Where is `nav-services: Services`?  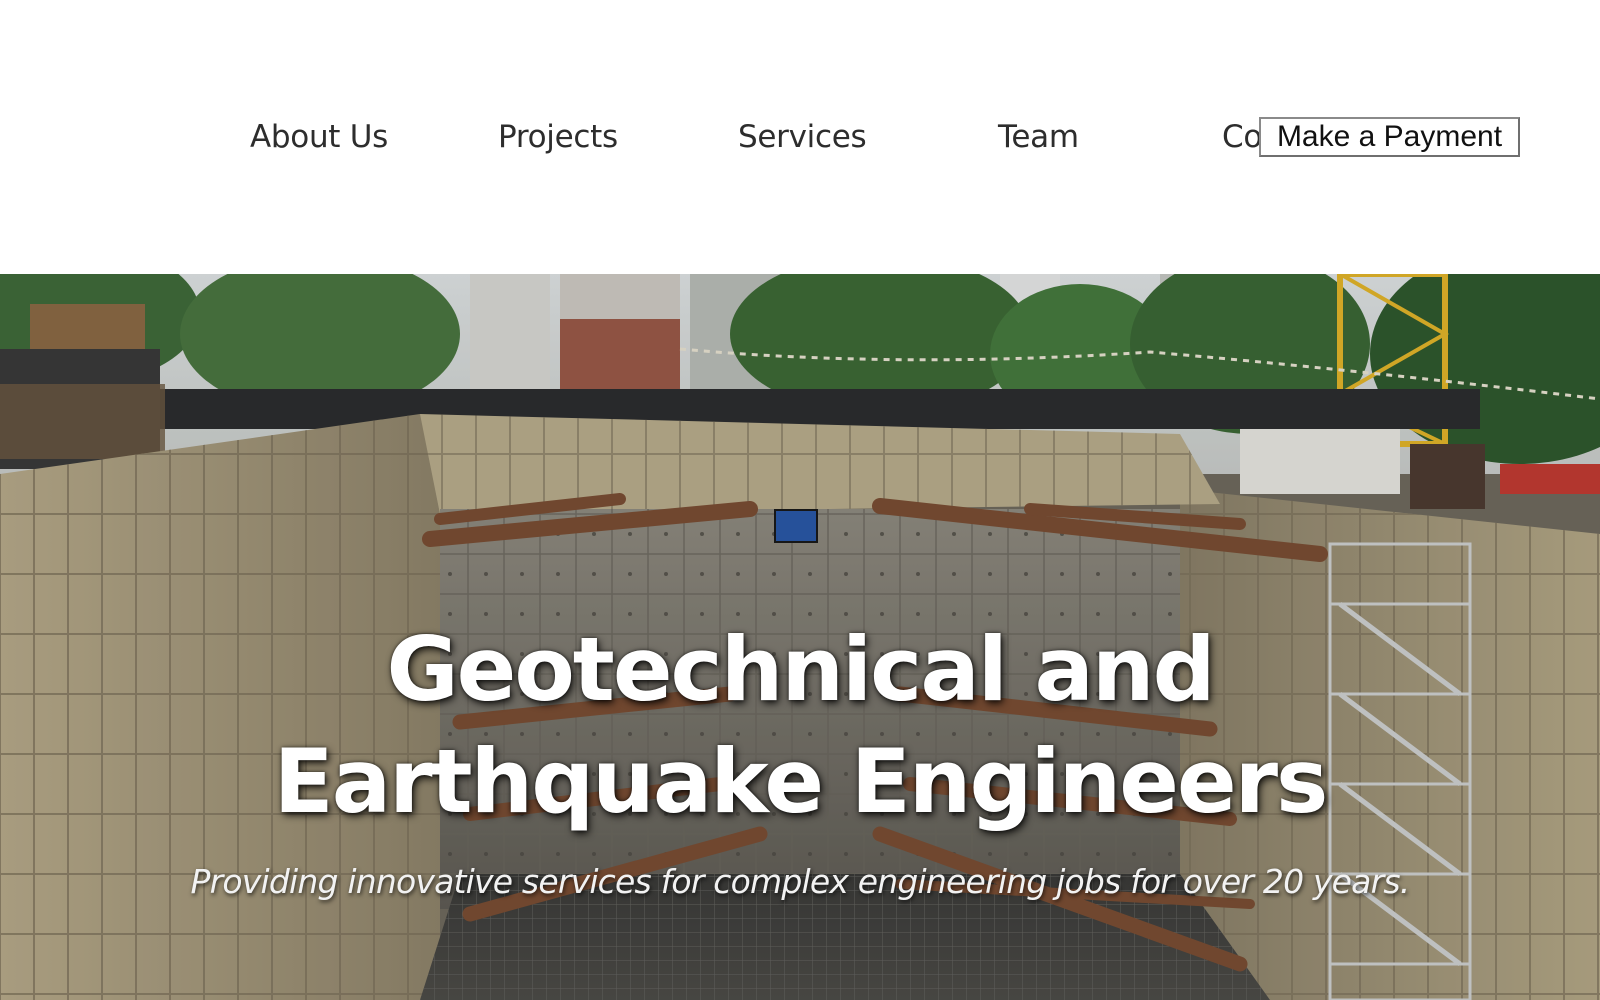
nav-services: Services is located at coordinates (802, 137).